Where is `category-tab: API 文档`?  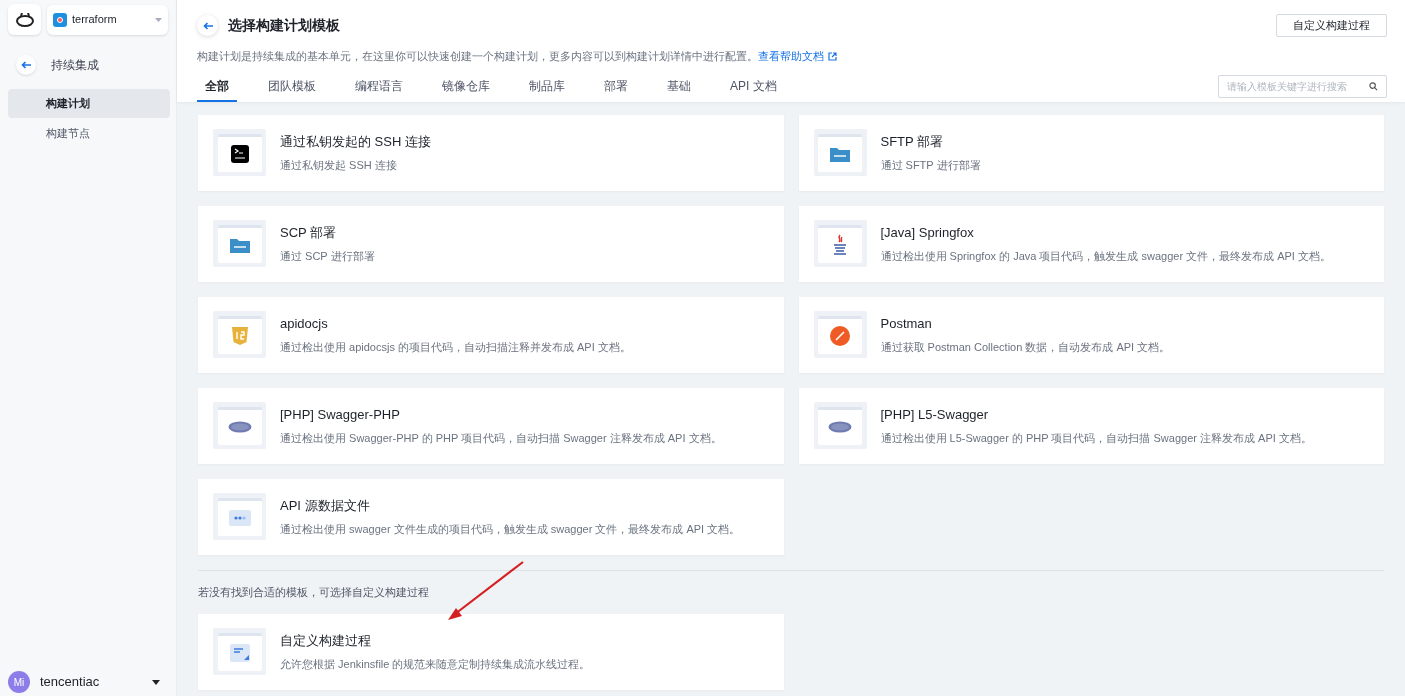 category-tab: API 文档 is located at coordinates (753, 87).